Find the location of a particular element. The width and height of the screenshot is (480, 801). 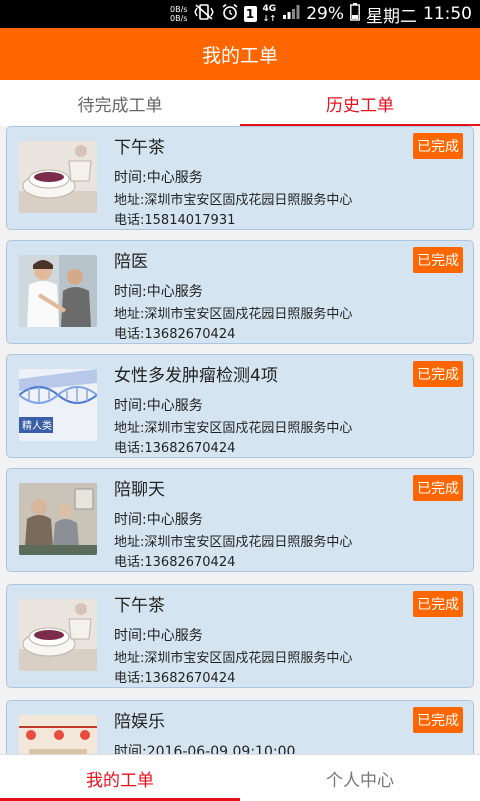

order-thumbnail: 精人类 is located at coordinates (58, 405).